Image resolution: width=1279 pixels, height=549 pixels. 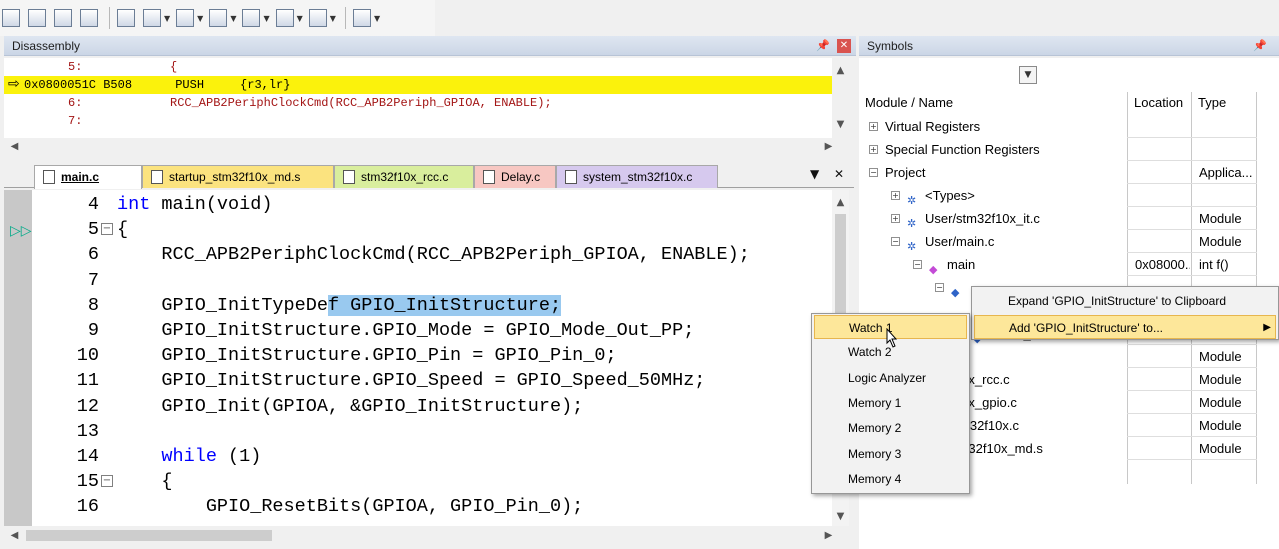 I want to click on peripheral-button: ▼, so click(x=288, y=18).